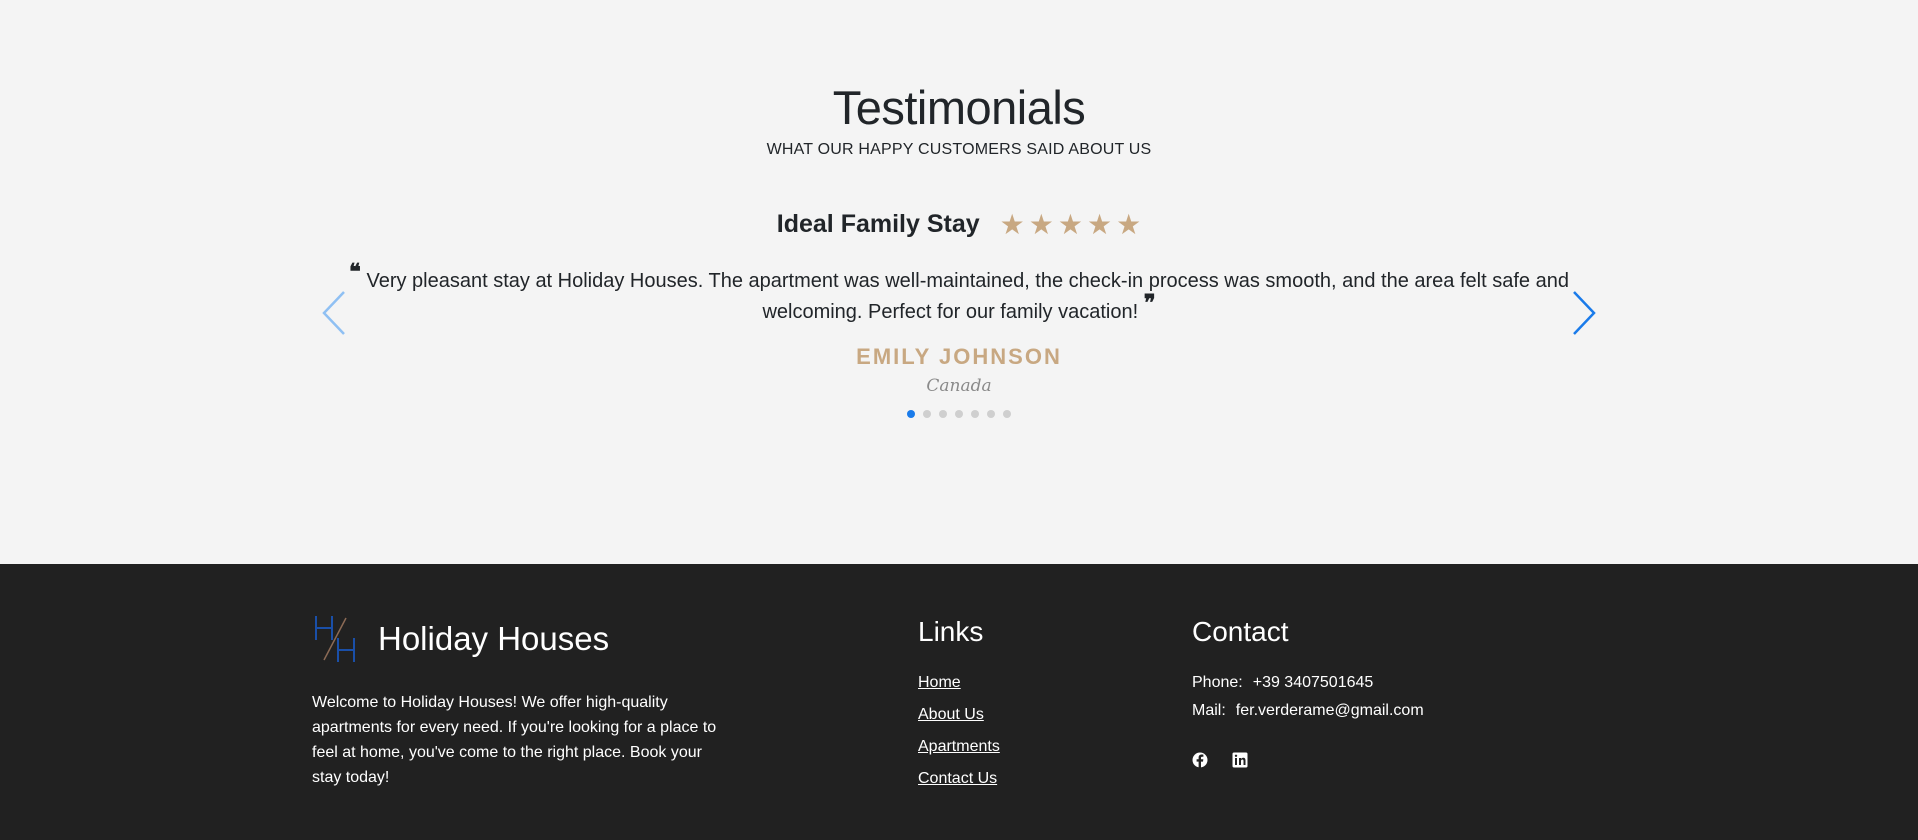 This screenshot has width=1918, height=840. I want to click on footer-brand: Holiday Houses, so click(460, 639).